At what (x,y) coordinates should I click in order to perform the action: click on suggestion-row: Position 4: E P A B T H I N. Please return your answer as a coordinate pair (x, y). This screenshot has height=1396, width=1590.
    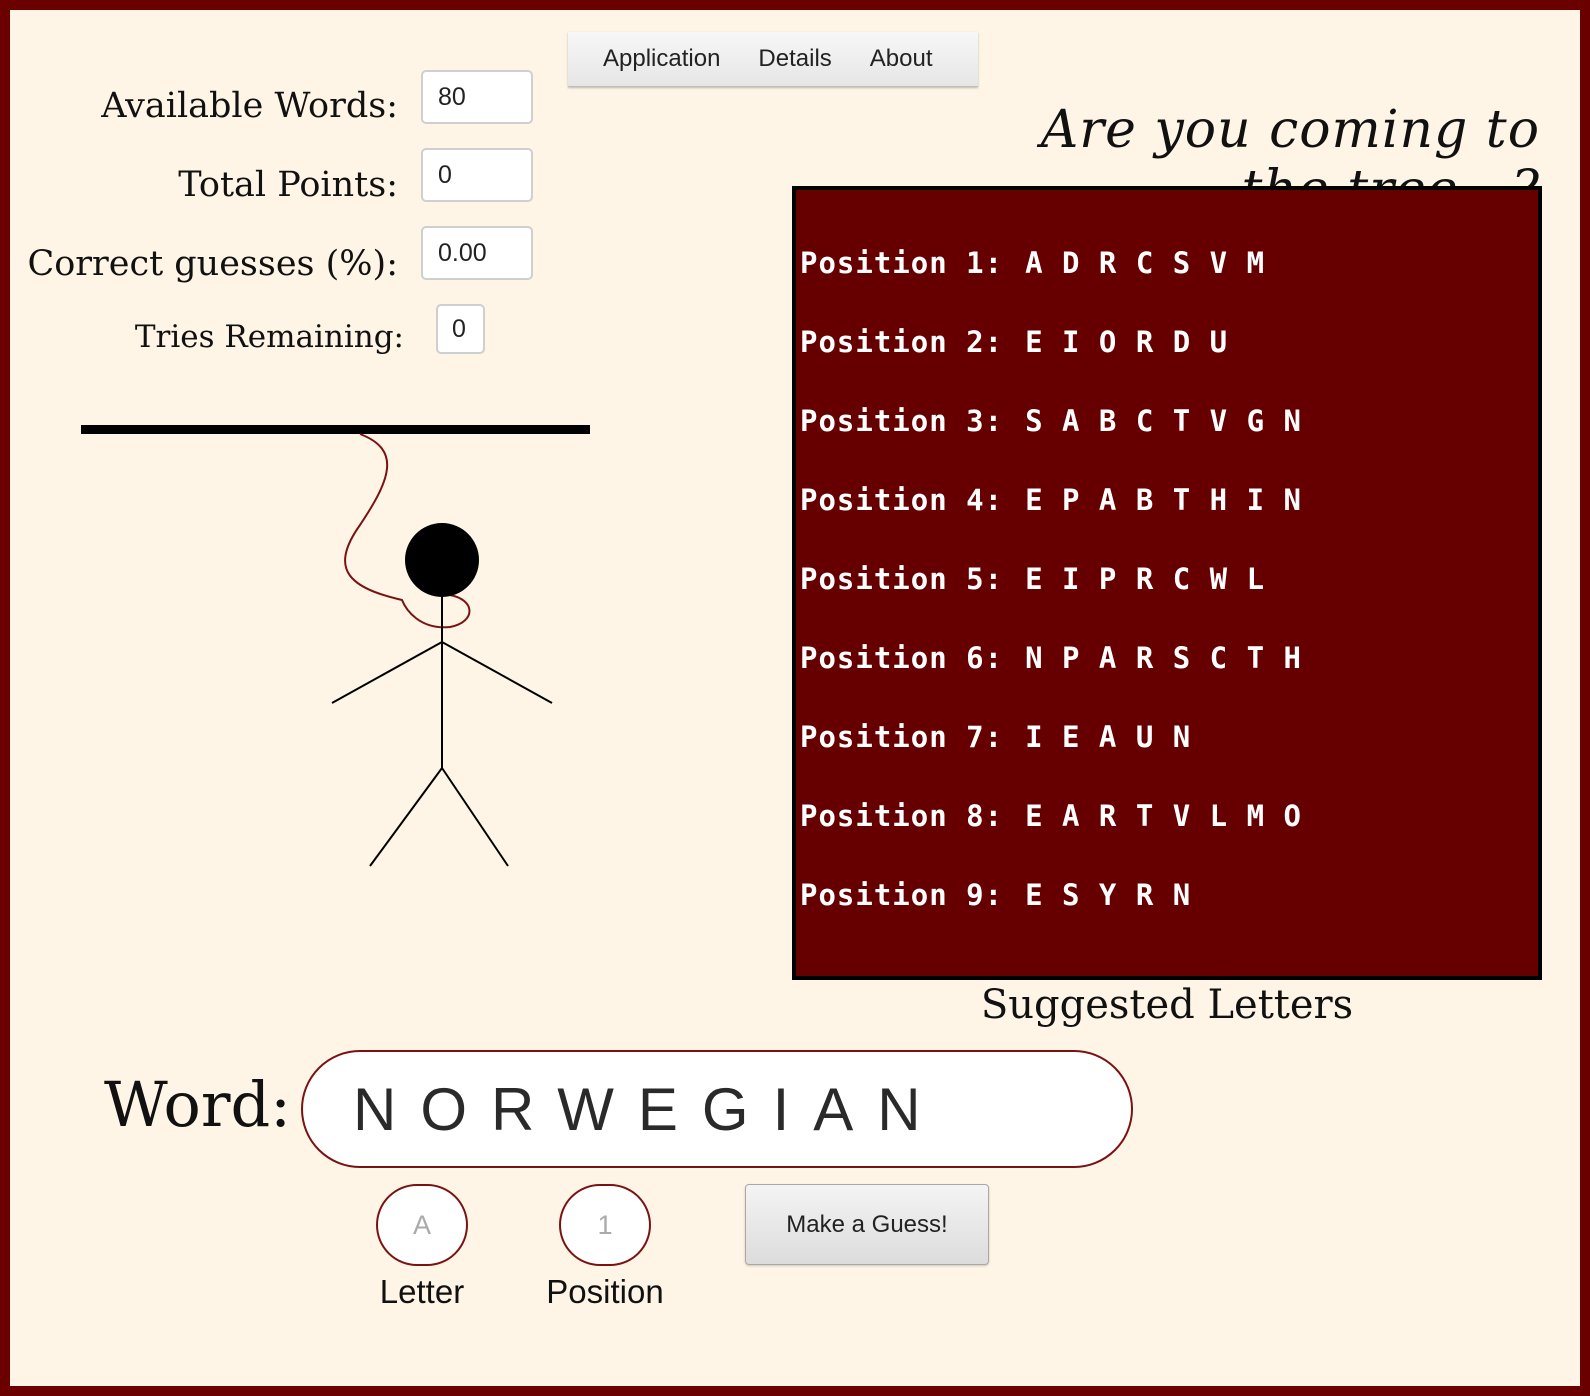
    Looking at the image, I should click on (1050, 503).